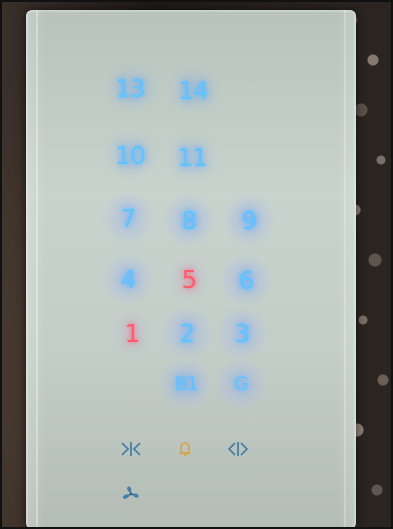 Image resolution: width=393 pixels, height=529 pixels. I want to click on fan-icon, so click(130, 492).